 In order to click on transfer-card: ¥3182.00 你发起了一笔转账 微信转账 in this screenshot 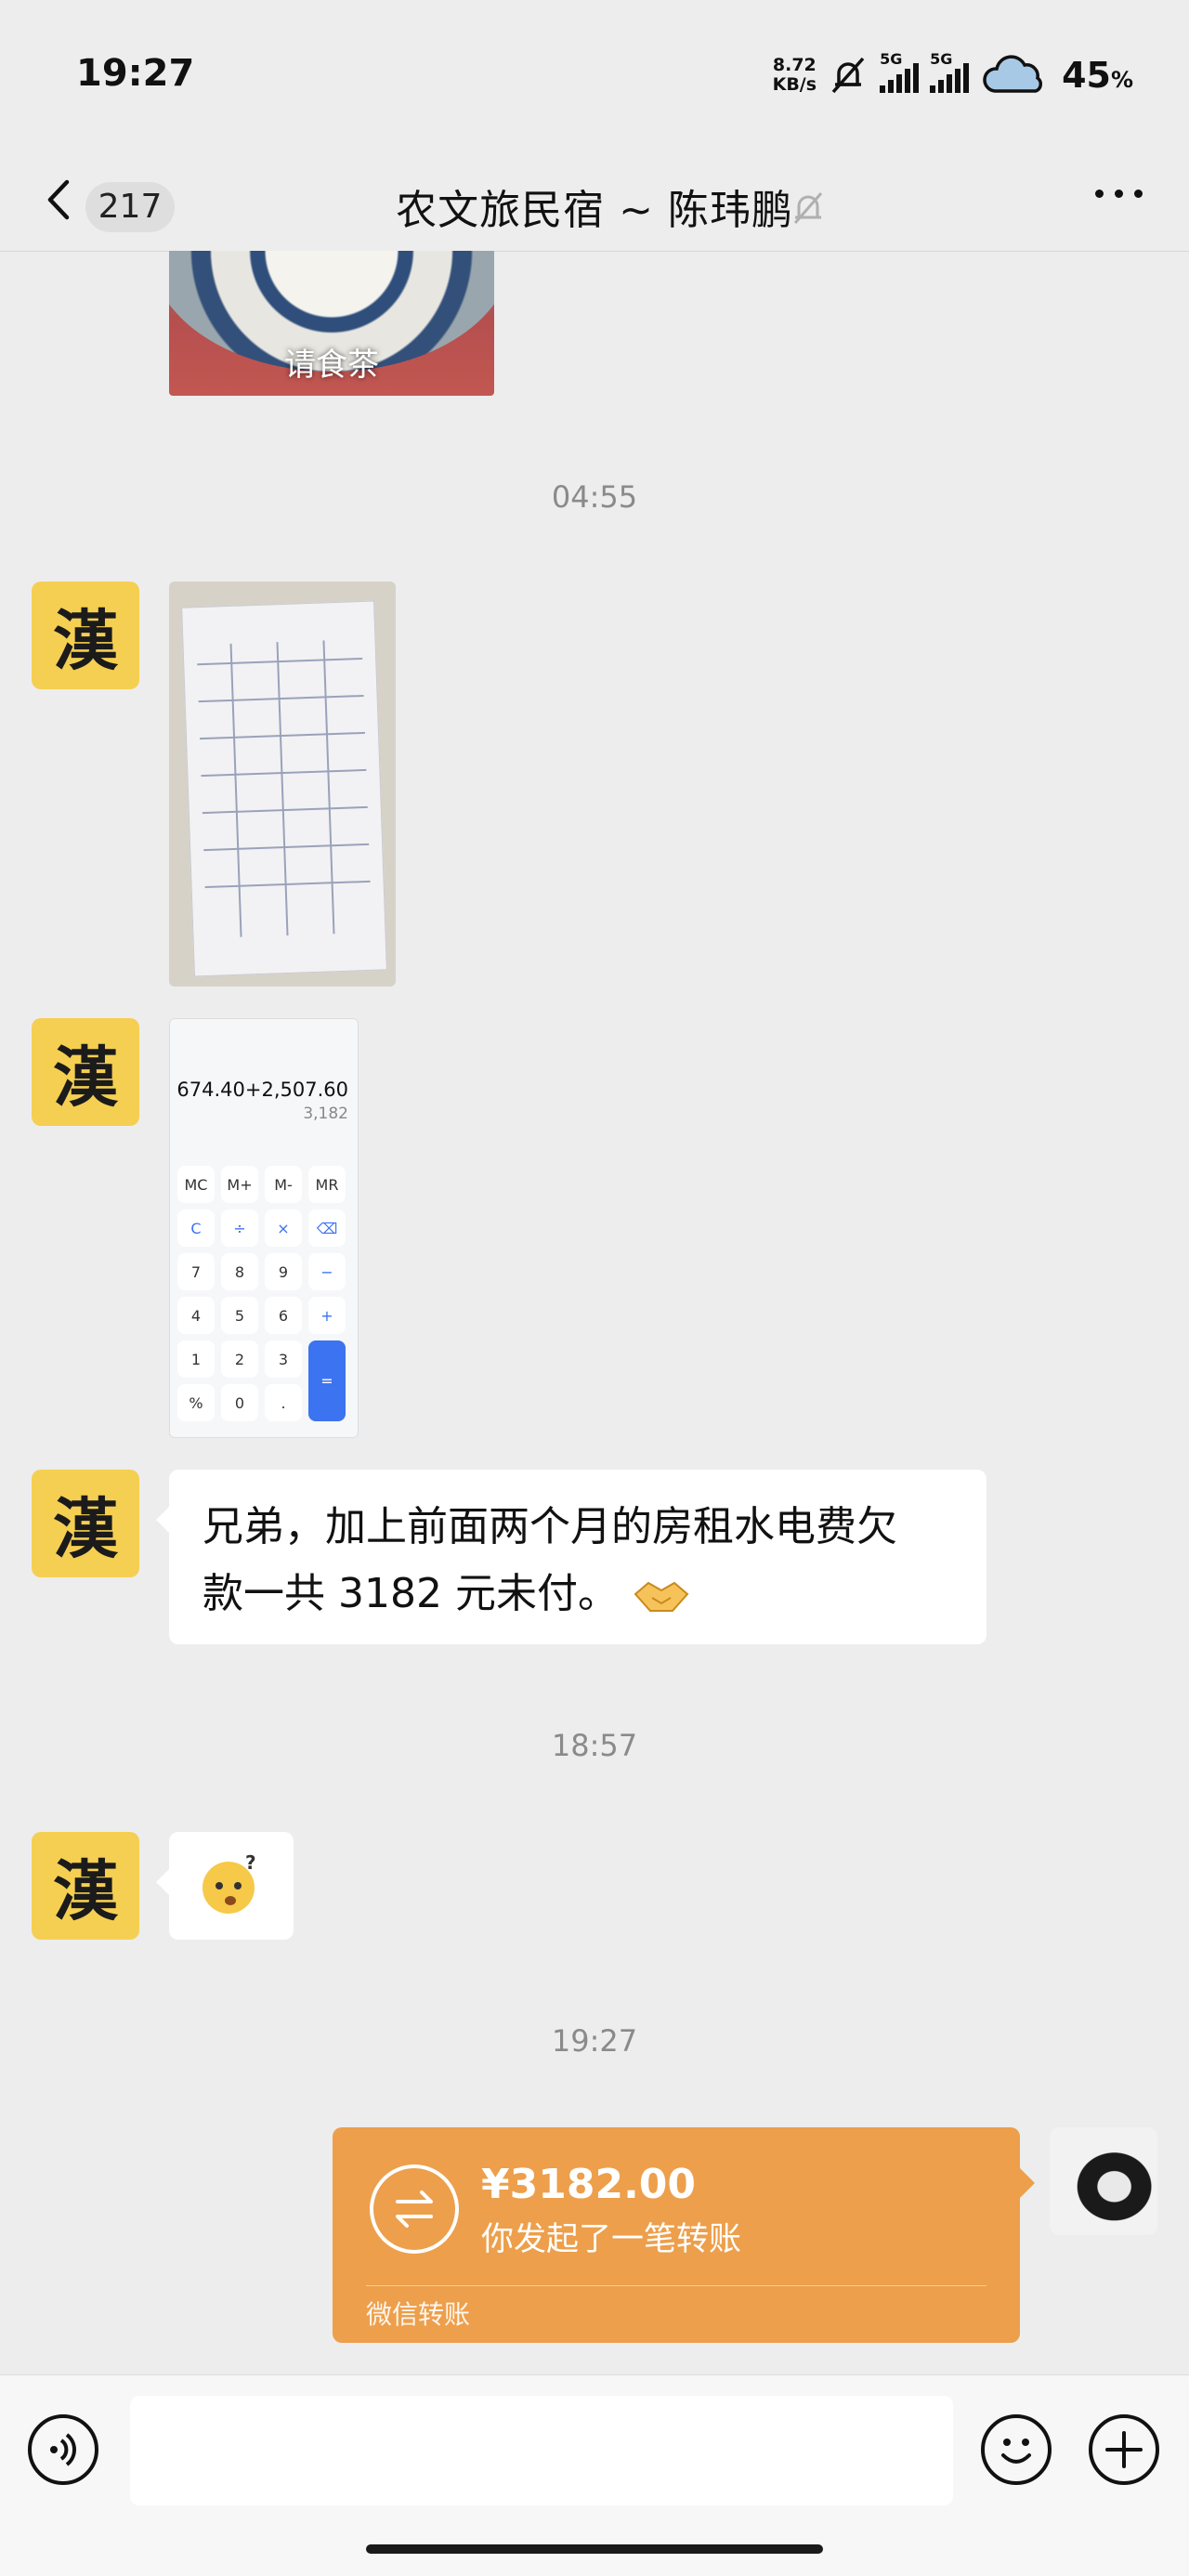, I will do `click(684, 2235)`.